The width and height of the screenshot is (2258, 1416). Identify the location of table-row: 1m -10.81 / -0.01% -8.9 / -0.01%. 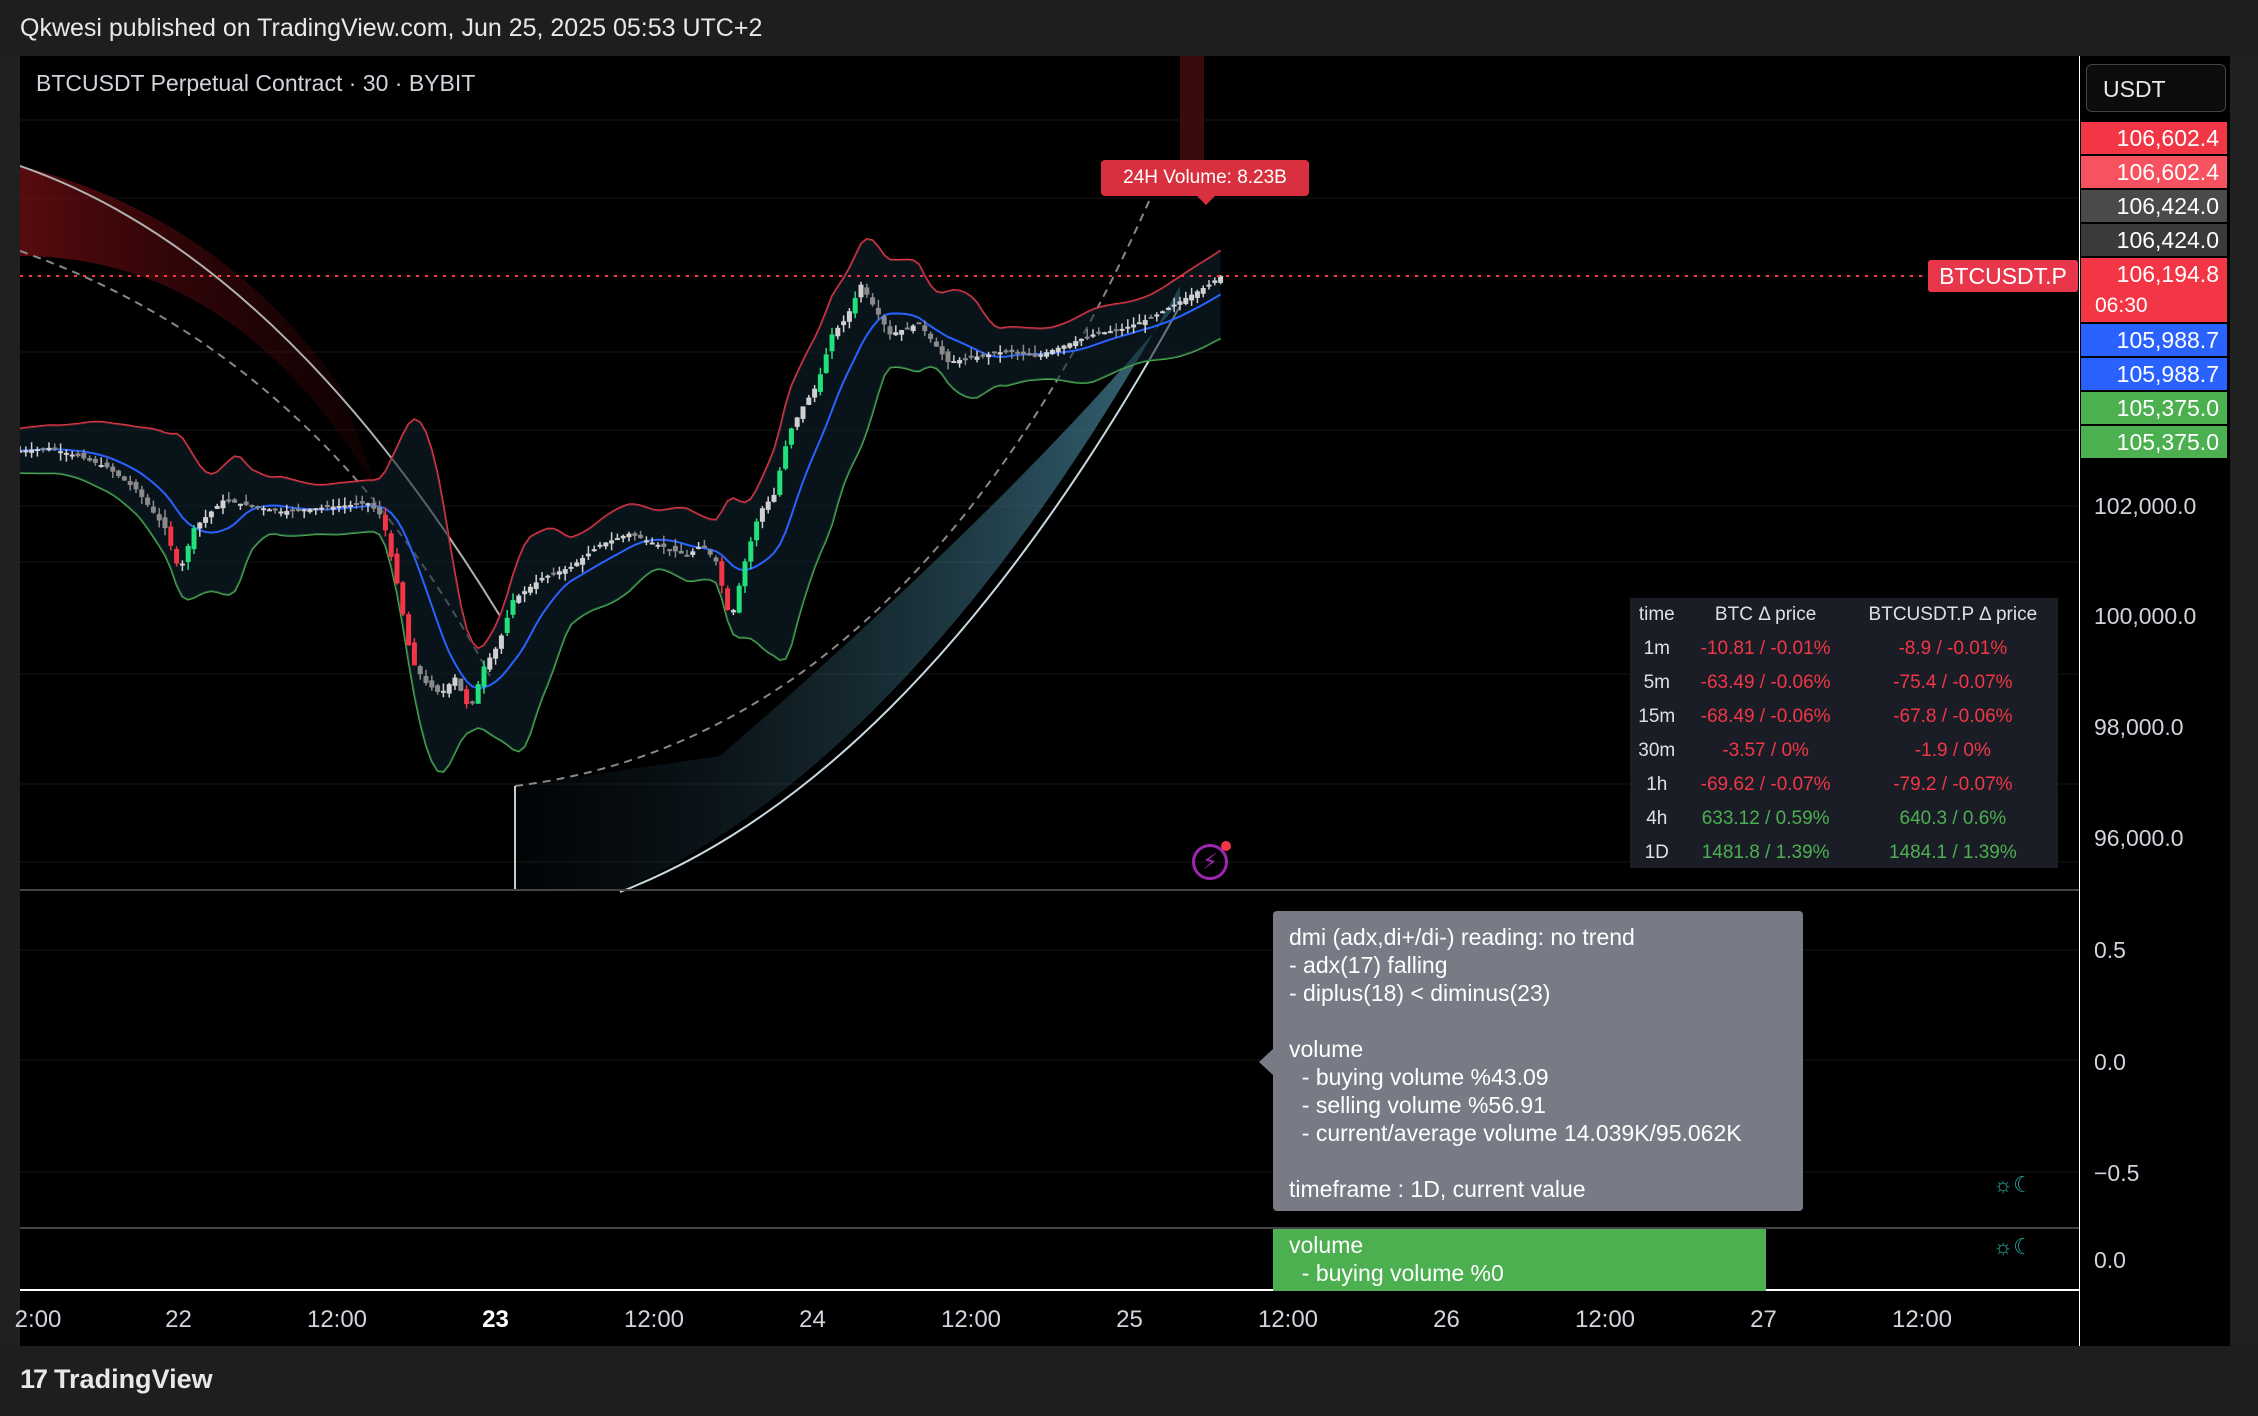
(1844, 649).